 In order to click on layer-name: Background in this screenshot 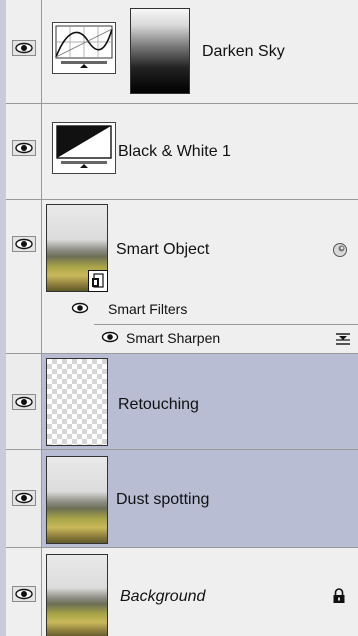, I will do `click(162, 597)`.